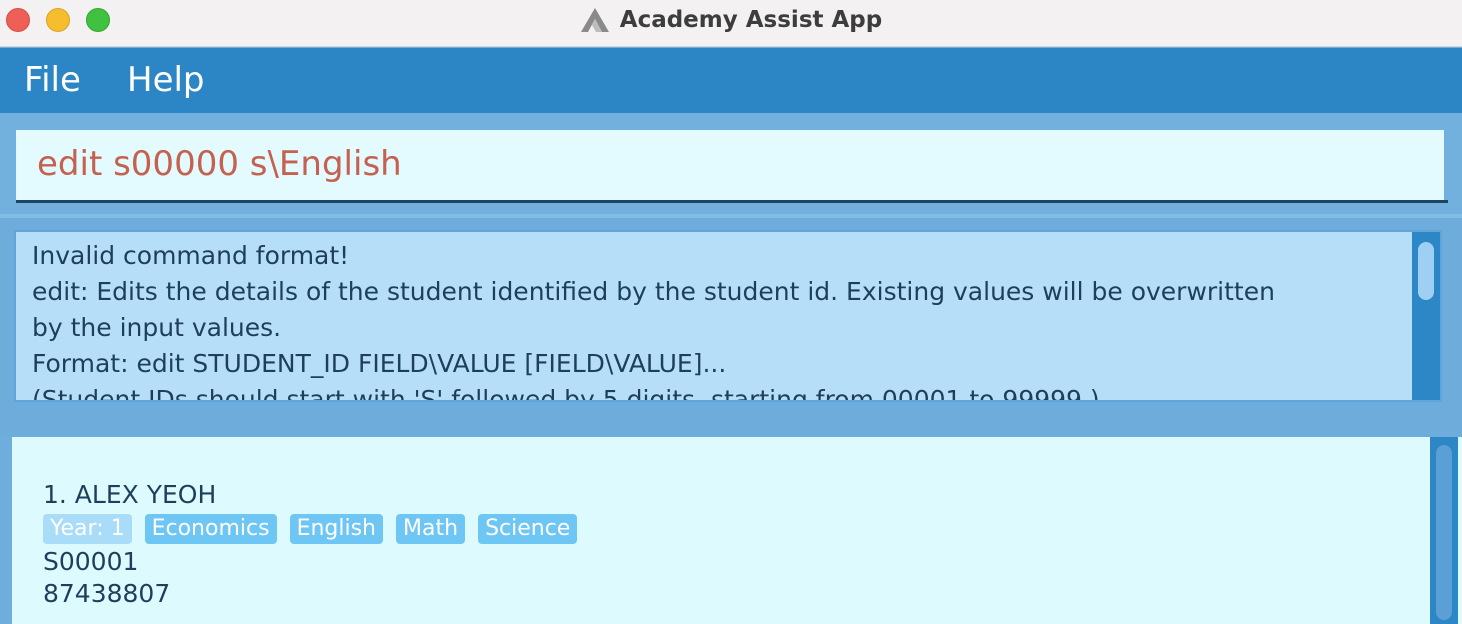 The width and height of the screenshot is (1462, 624). Describe the element at coordinates (130, 494) in the screenshot. I see `student-name: 1. ALEX YEOH` at that location.